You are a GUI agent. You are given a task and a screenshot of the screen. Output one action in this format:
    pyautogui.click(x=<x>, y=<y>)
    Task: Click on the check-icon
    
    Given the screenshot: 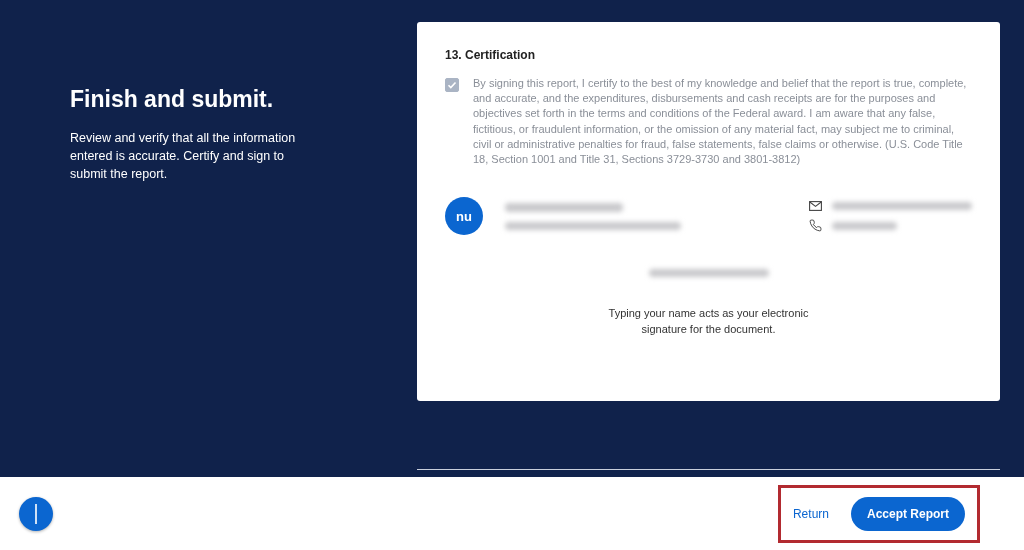 What is the action you would take?
    pyautogui.click(x=452, y=85)
    